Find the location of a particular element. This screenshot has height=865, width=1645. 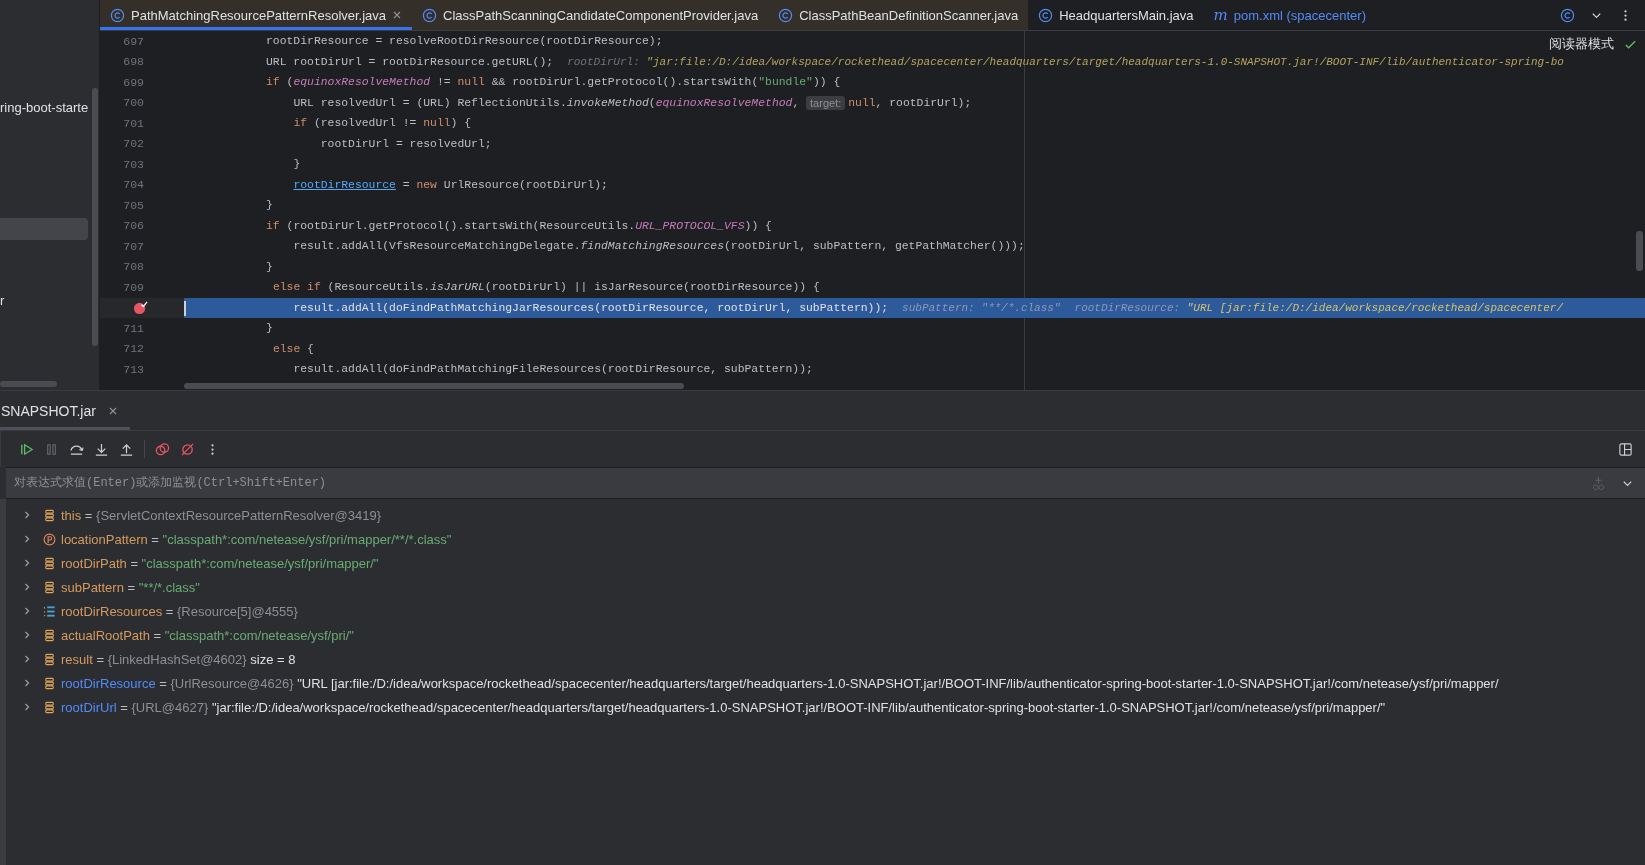

code-line: rootDirResource = new UrlResource(rootDirUrl); is located at coordinates (450, 184).